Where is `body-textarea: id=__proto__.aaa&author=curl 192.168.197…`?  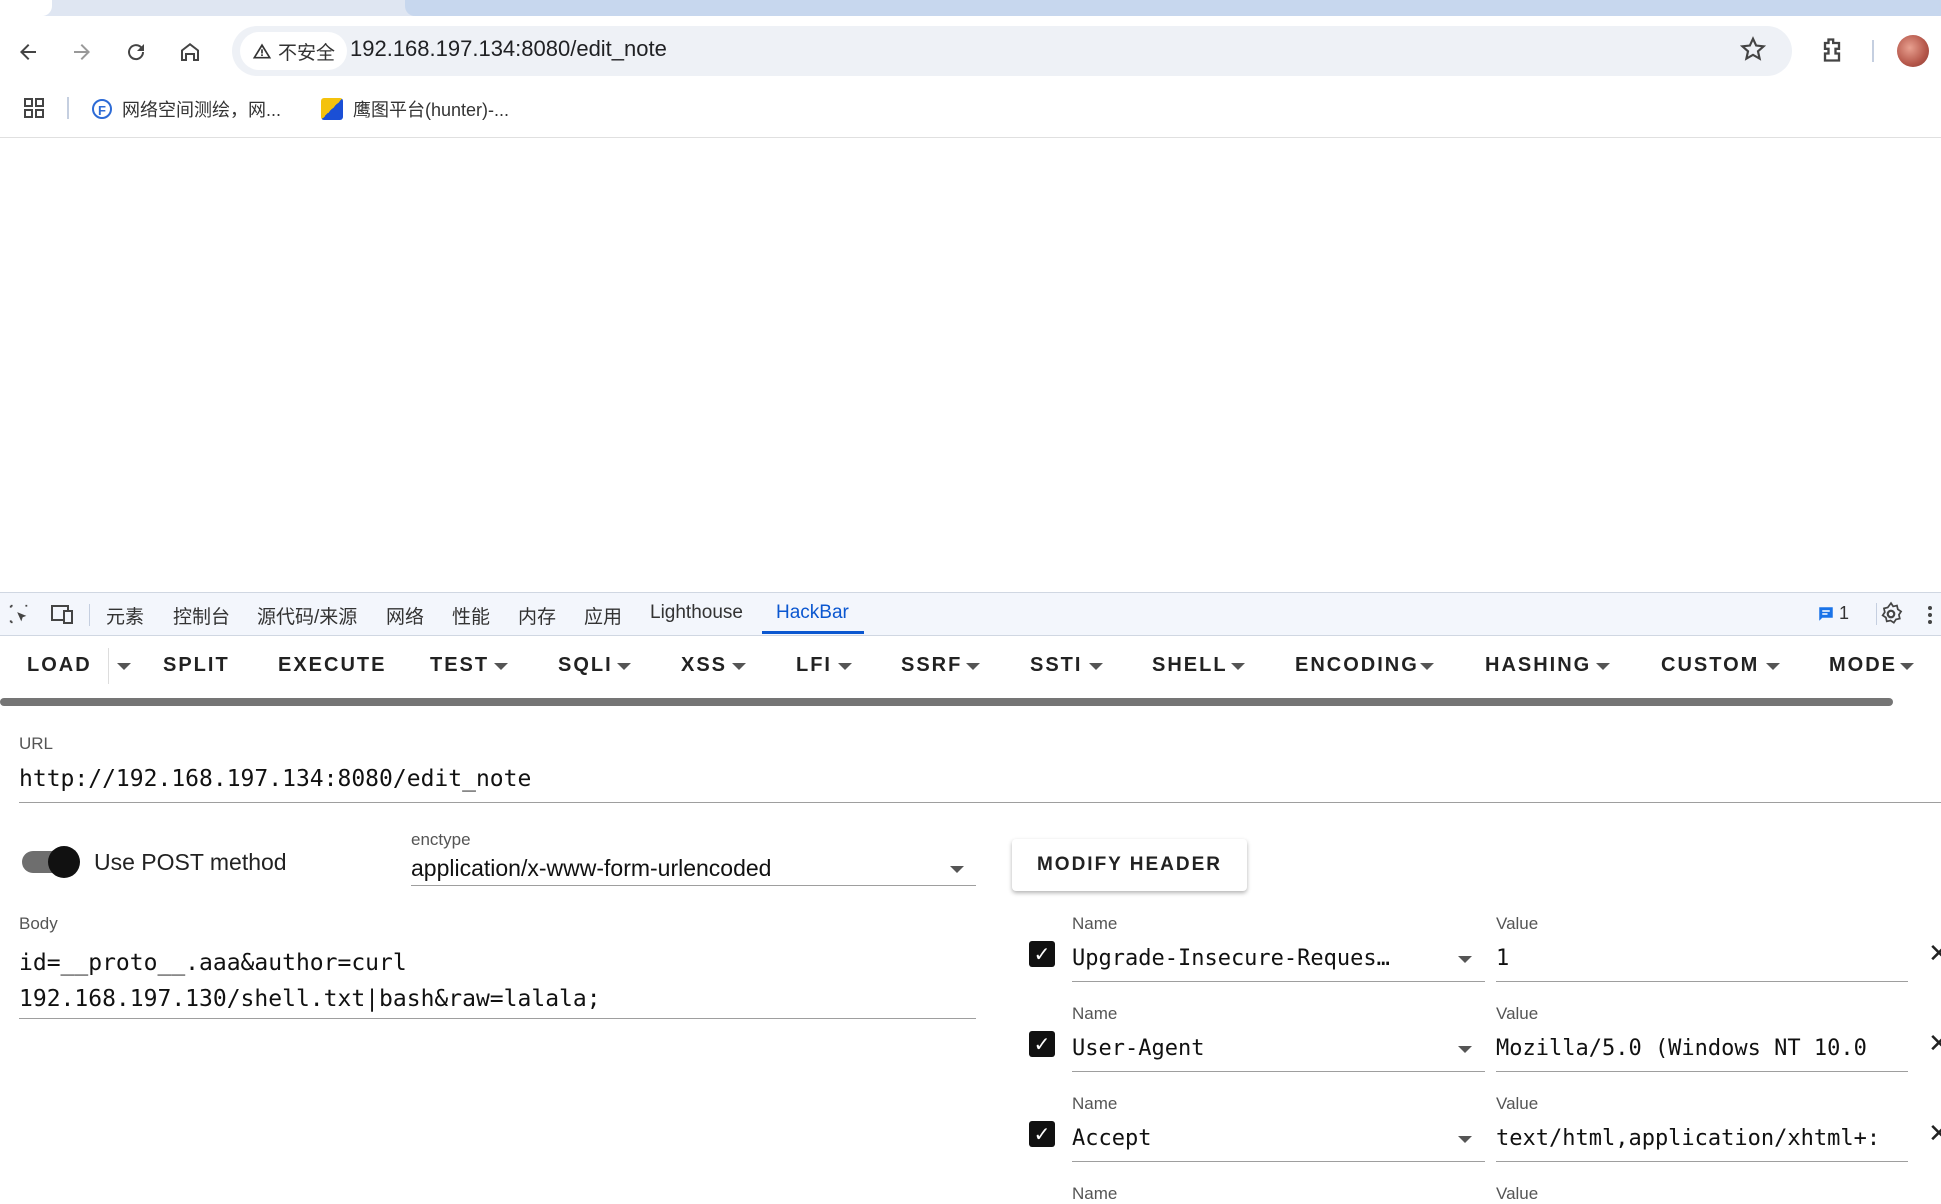
body-textarea: id=__proto__.aaa&author=curl 192.168.197… is located at coordinates (310, 981).